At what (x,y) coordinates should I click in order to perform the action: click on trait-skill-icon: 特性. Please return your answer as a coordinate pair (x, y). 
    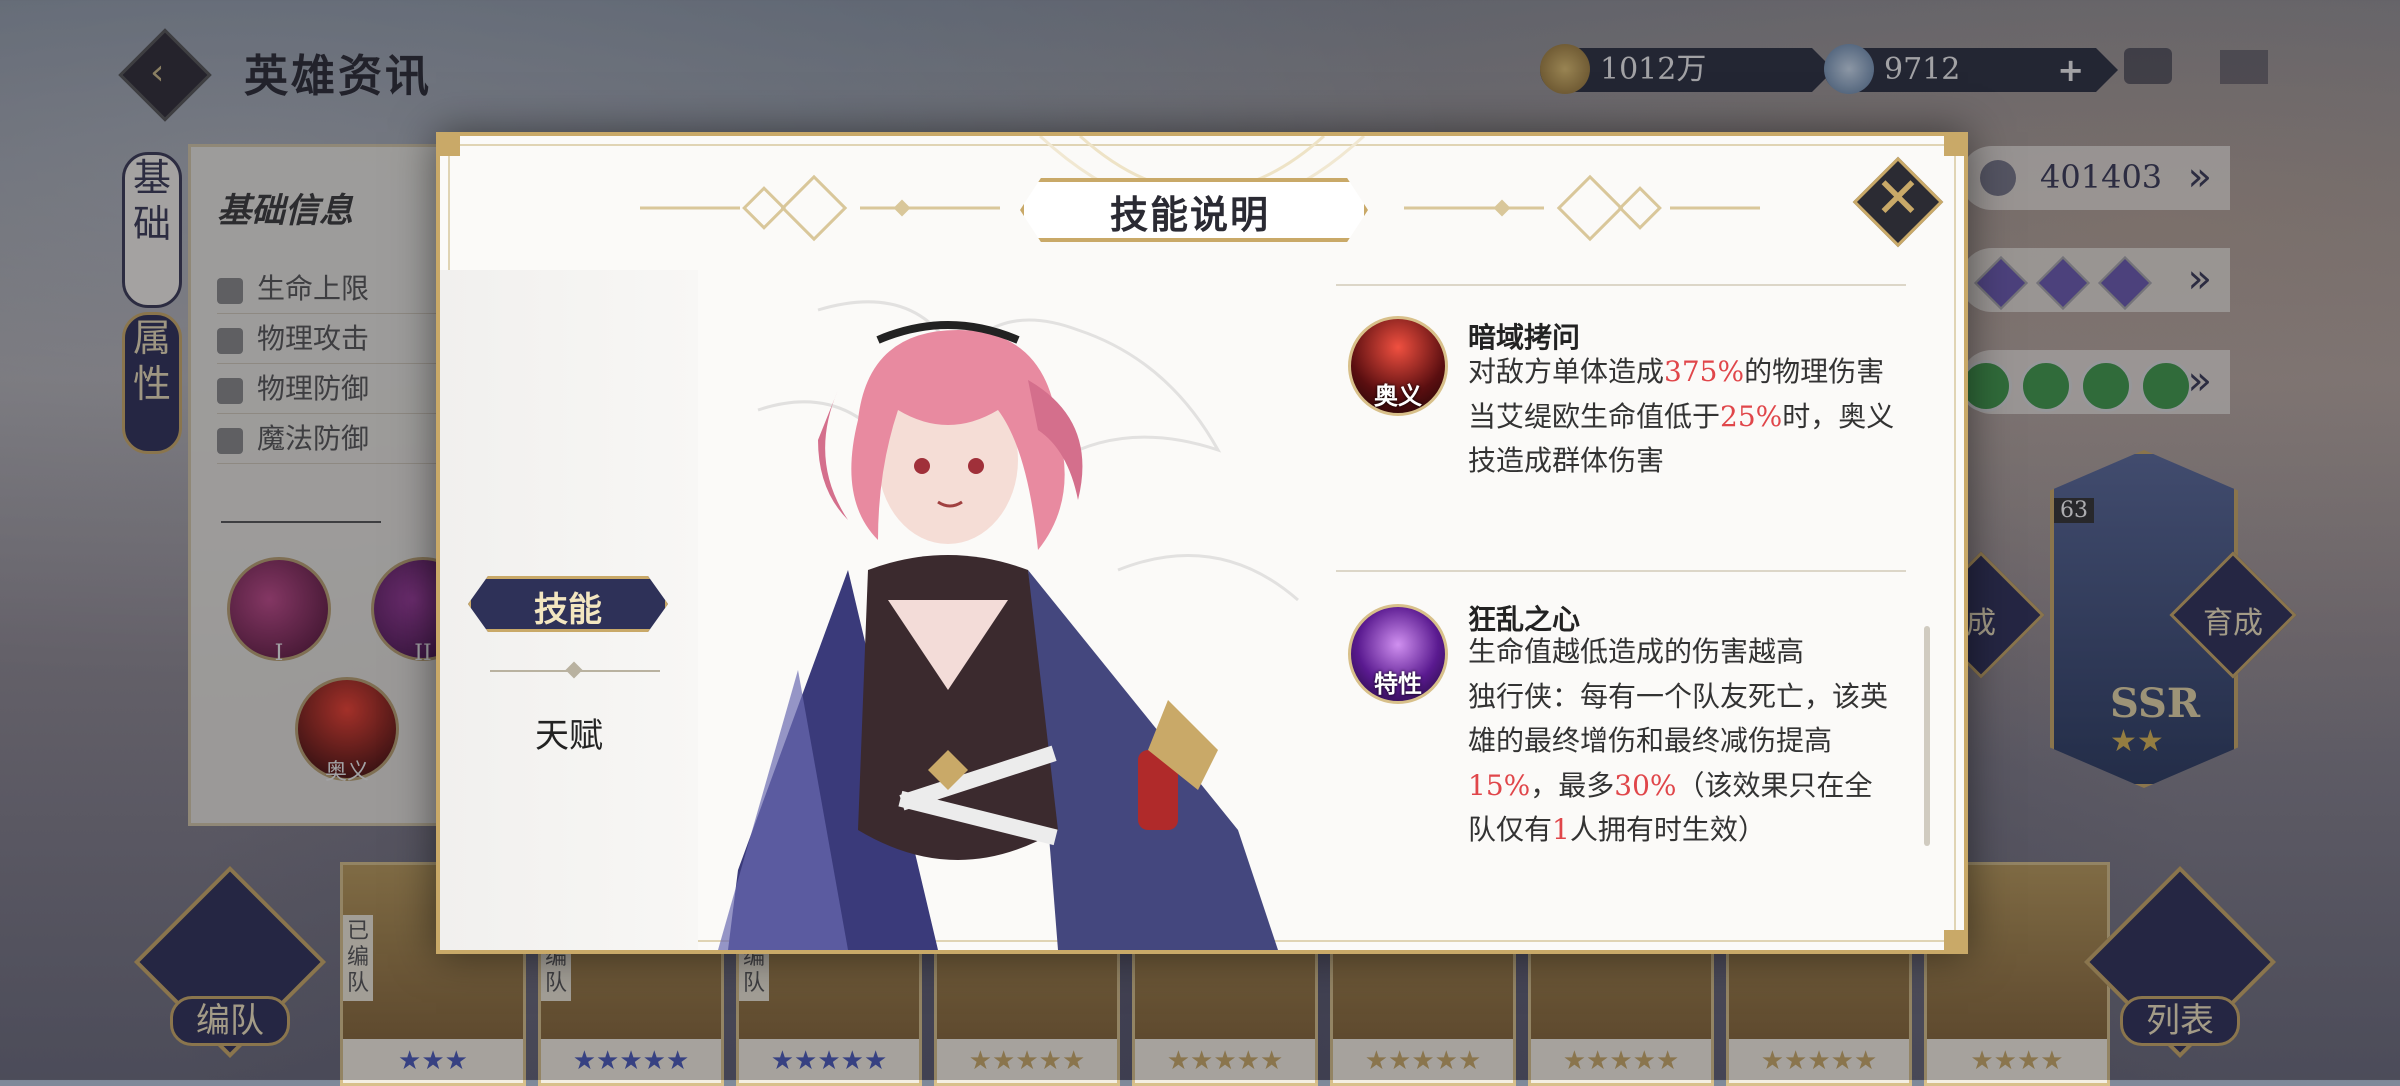
    Looking at the image, I should click on (1398, 654).